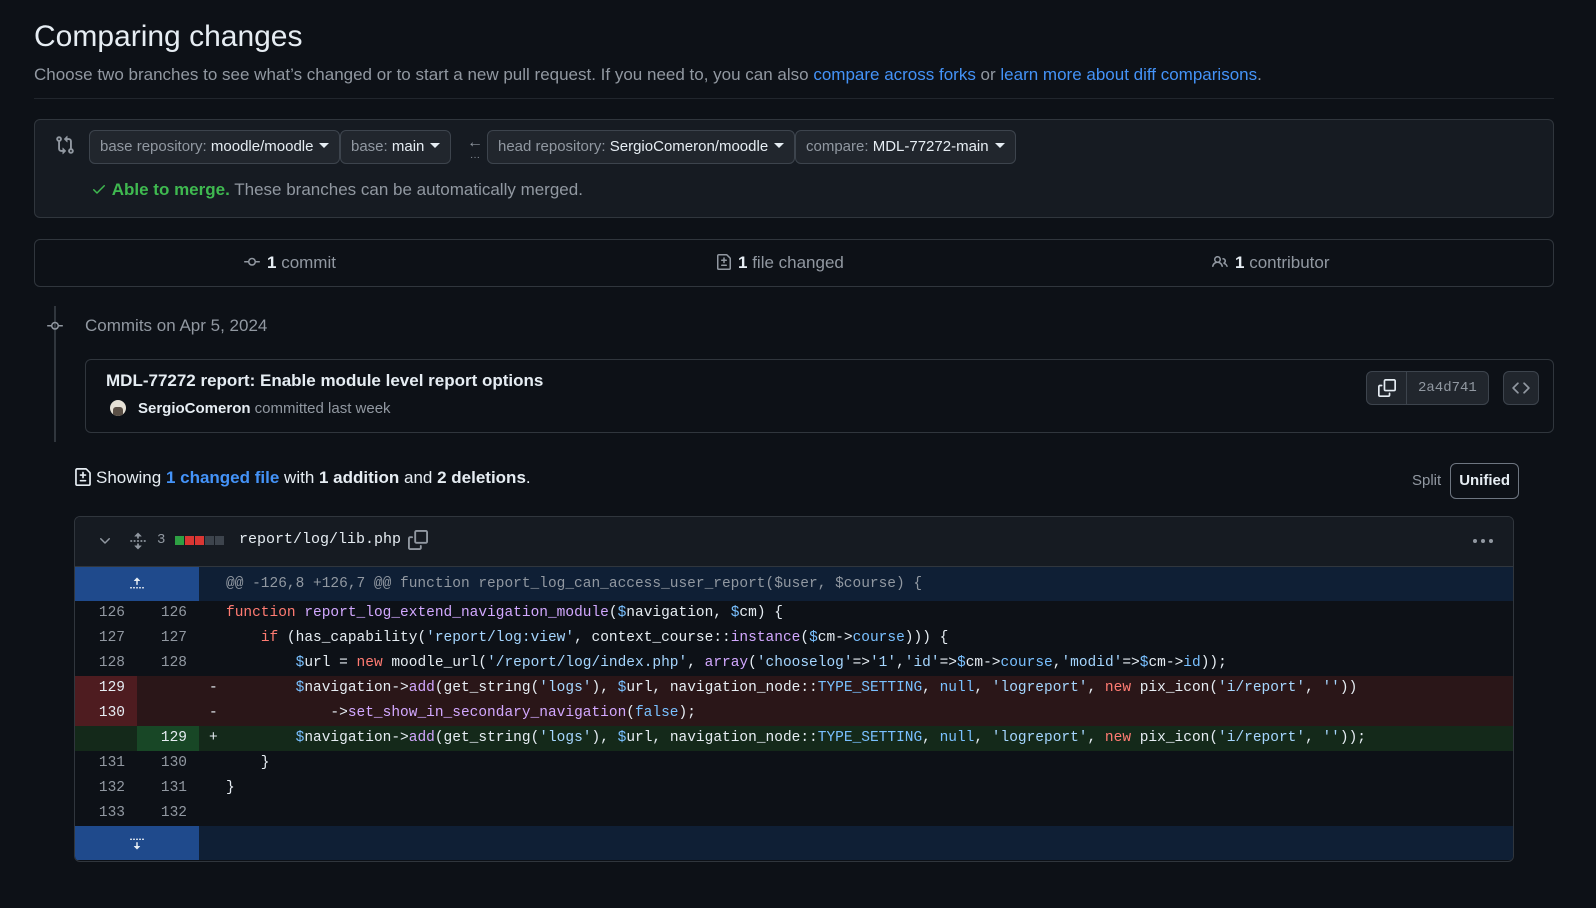  Describe the element at coordinates (930, 146) in the screenshot. I see `compare-value: MDL-77272-main` at that location.